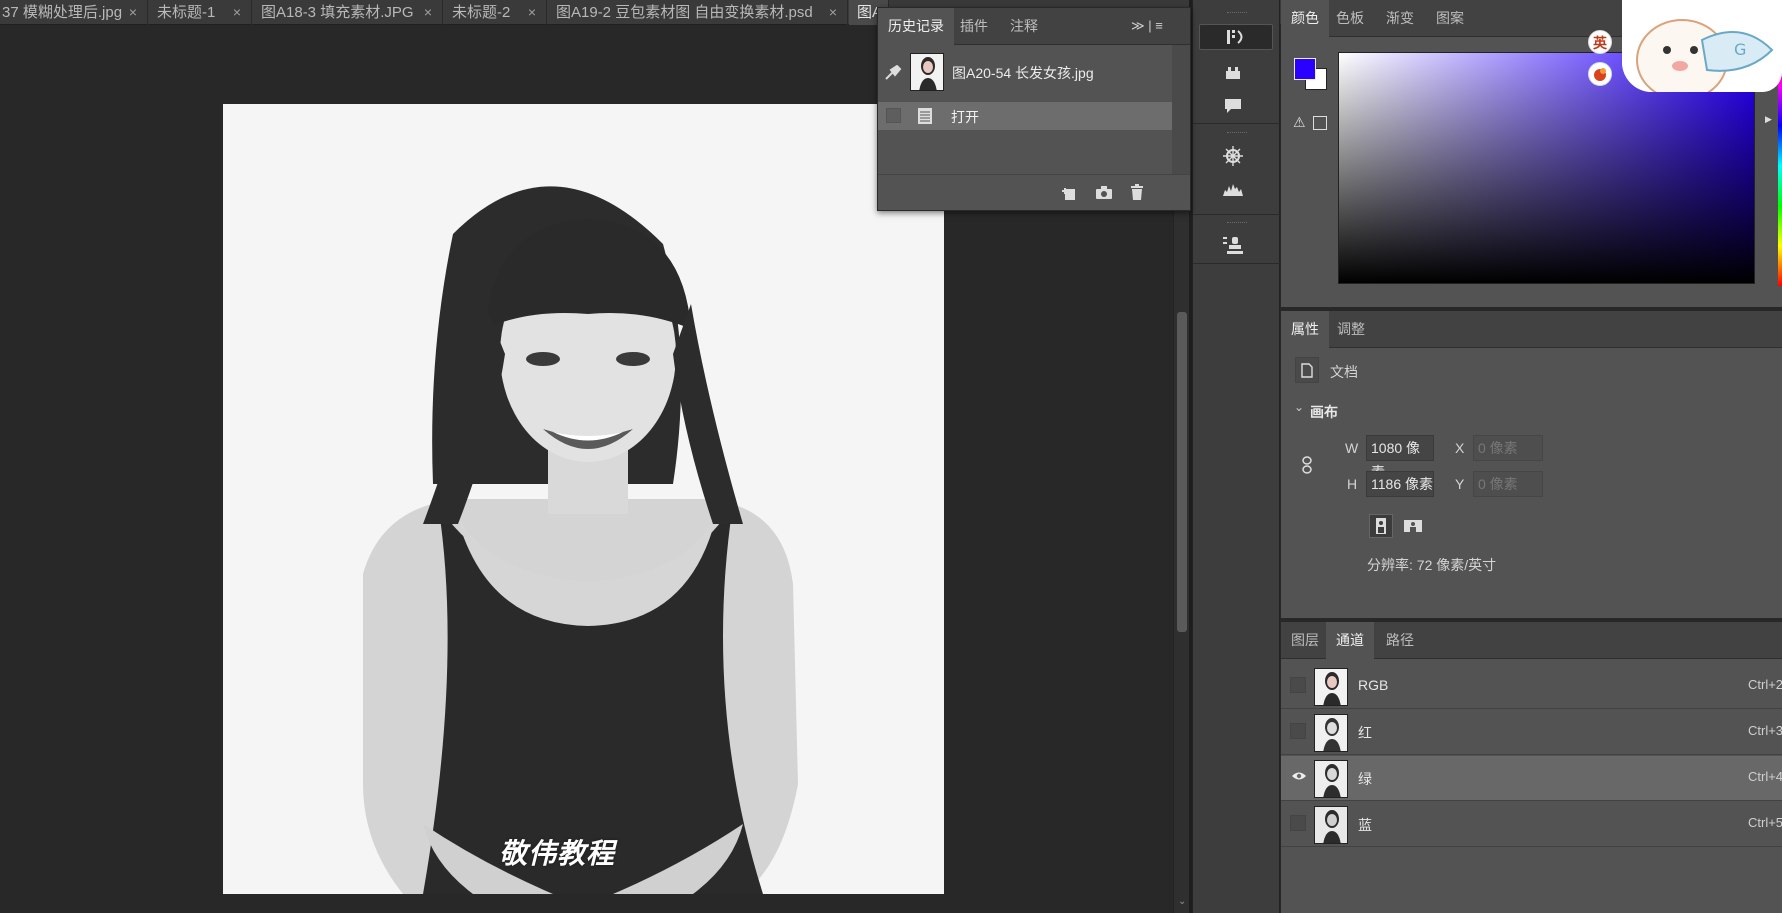 This screenshot has height=913, width=1782. What do you see at coordinates (1069, 195) in the screenshot?
I see `new-document-from-state-icon` at bounding box center [1069, 195].